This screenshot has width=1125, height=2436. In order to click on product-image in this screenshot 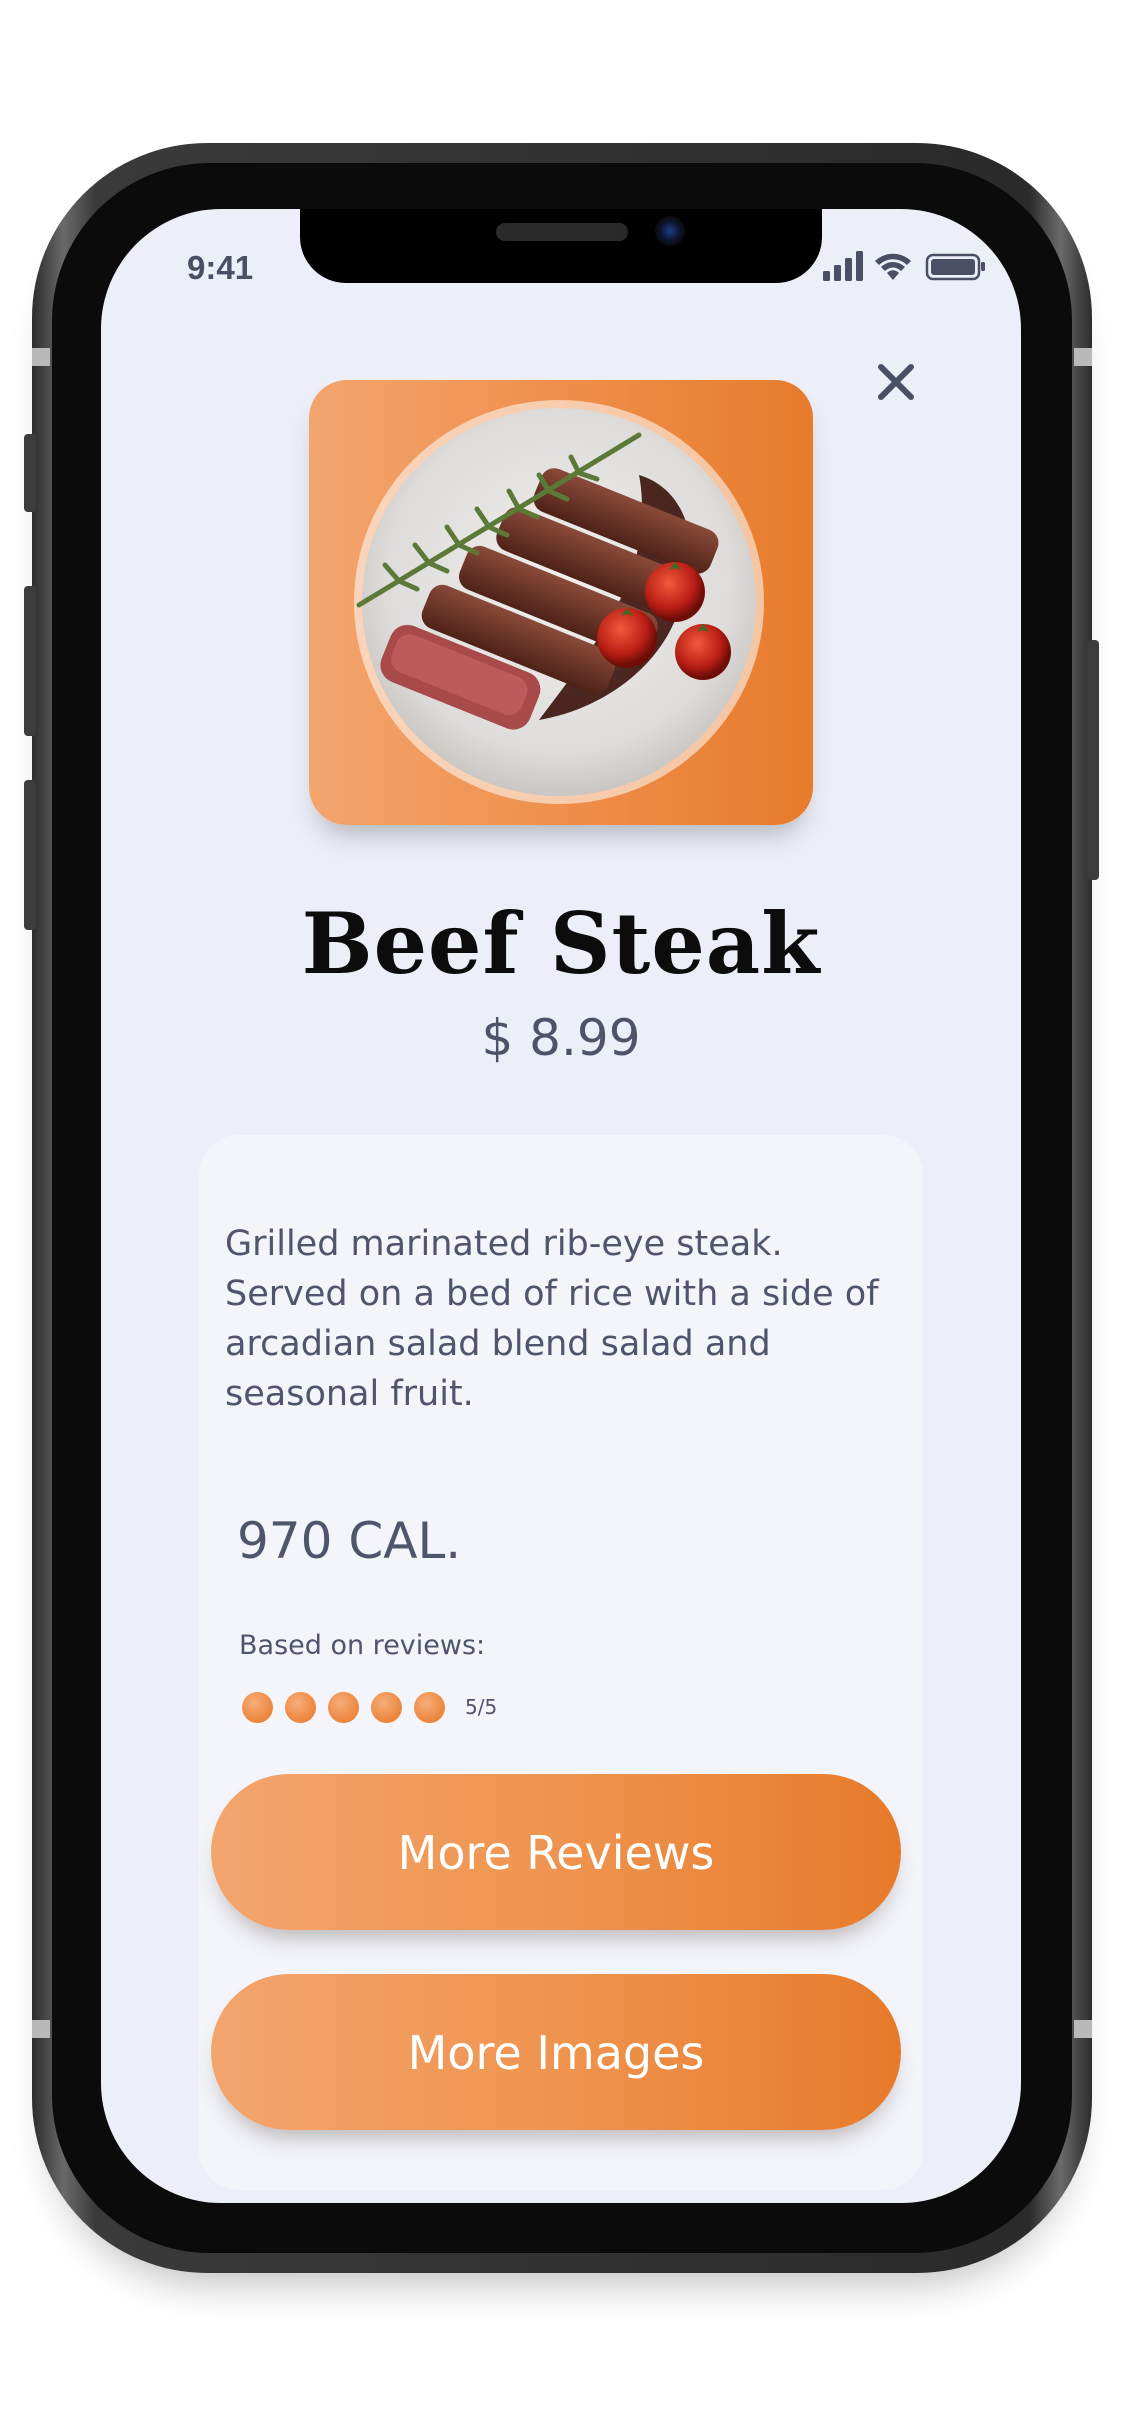, I will do `click(561, 602)`.